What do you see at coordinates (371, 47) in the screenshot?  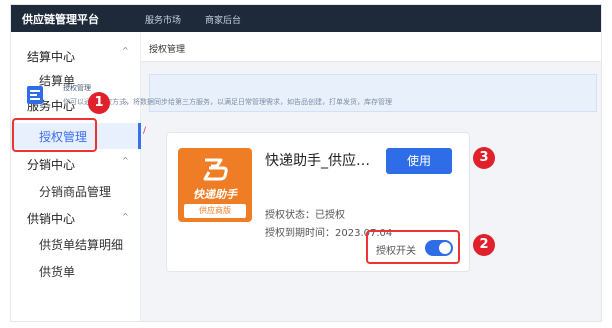 I see `page-header: 授权管理` at bounding box center [371, 47].